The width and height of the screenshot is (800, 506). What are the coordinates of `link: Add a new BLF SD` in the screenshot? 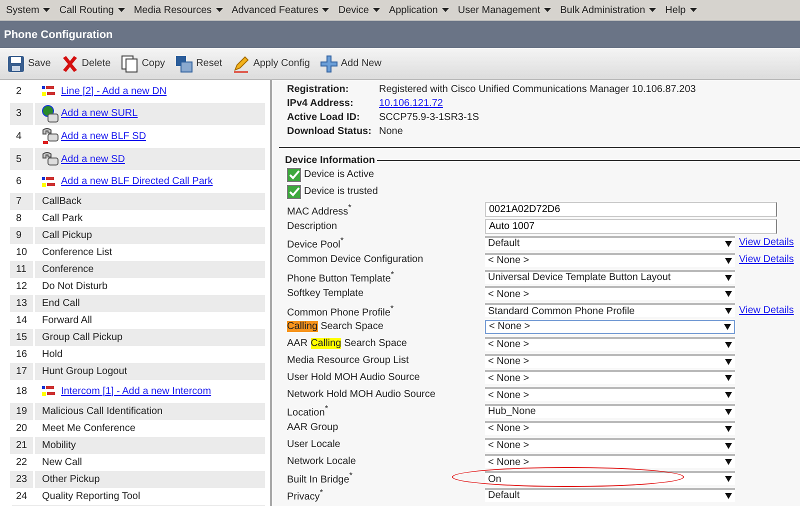 It's located at (103, 136).